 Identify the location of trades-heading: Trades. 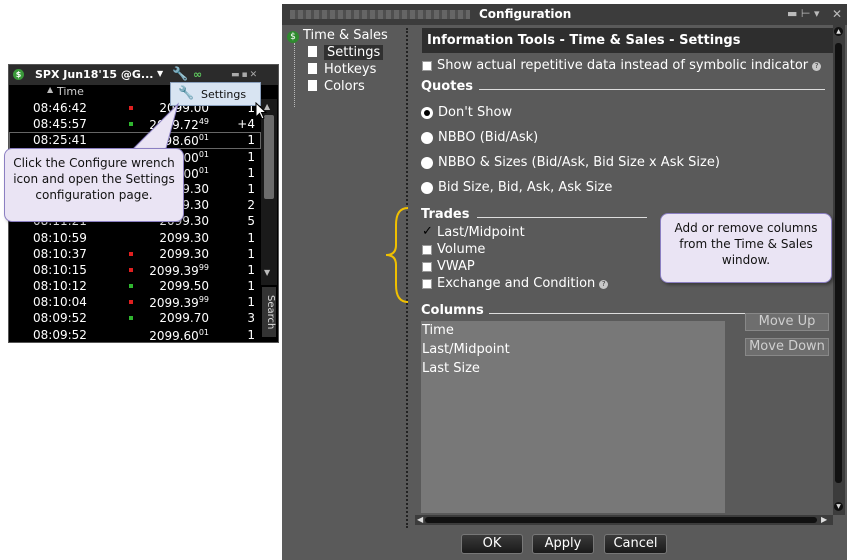
(445, 214).